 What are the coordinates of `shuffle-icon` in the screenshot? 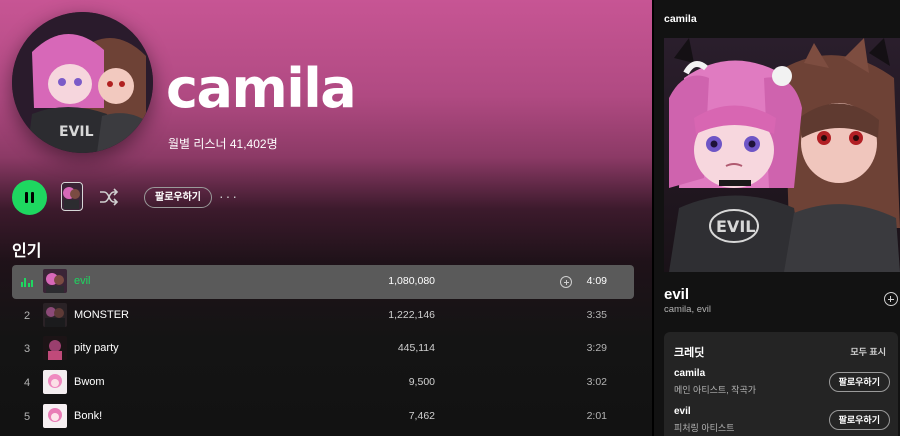 It's located at (109, 197).